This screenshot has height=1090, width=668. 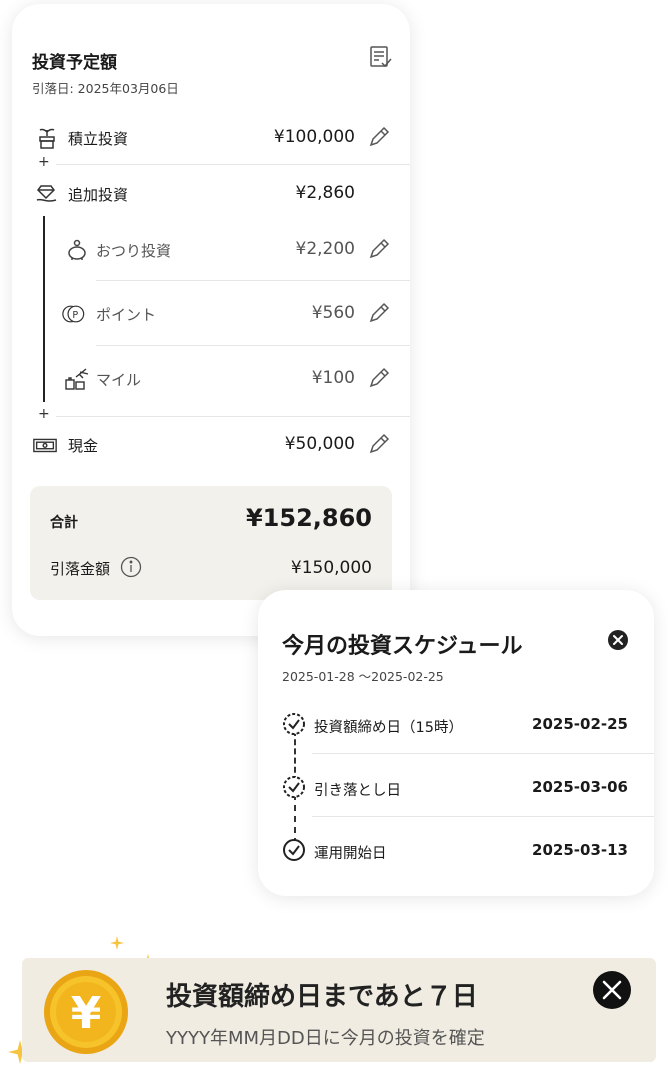 What do you see at coordinates (131, 567) in the screenshot?
I see `info-icon` at bounding box center [131, 567].